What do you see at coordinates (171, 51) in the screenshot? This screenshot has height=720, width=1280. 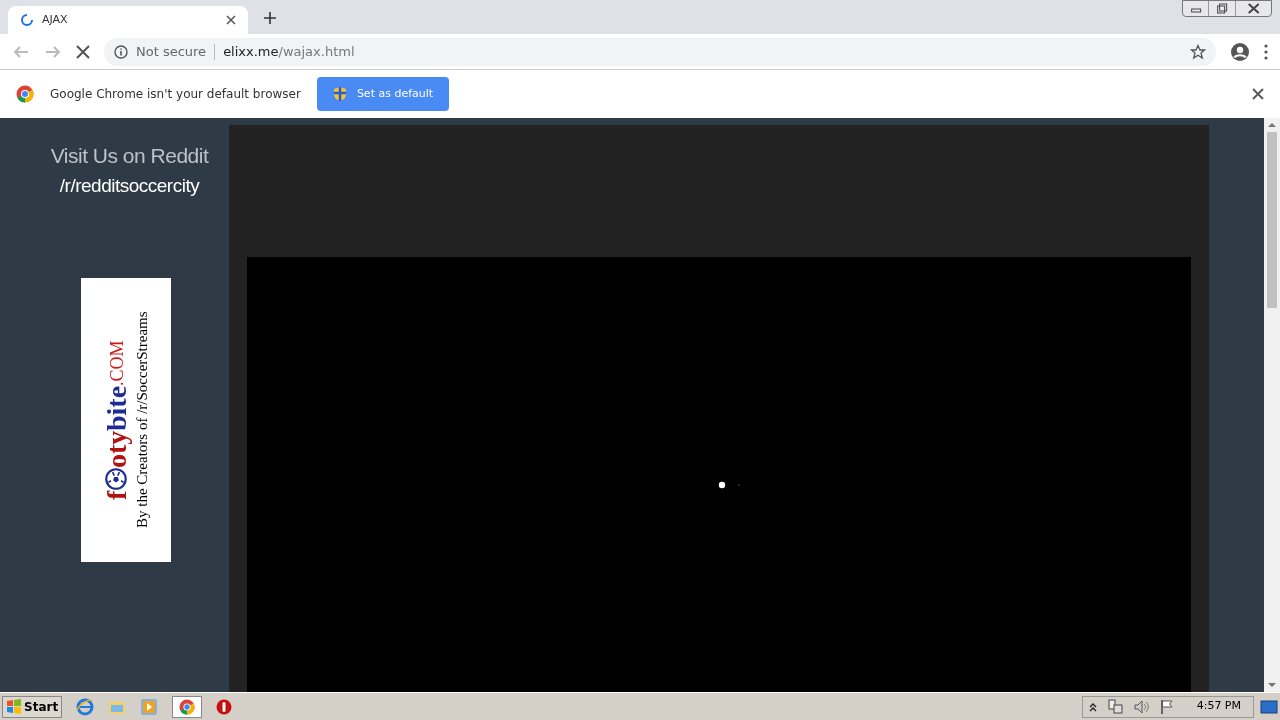 I see `security-label: Not secure` at bounding box center [171, 51].